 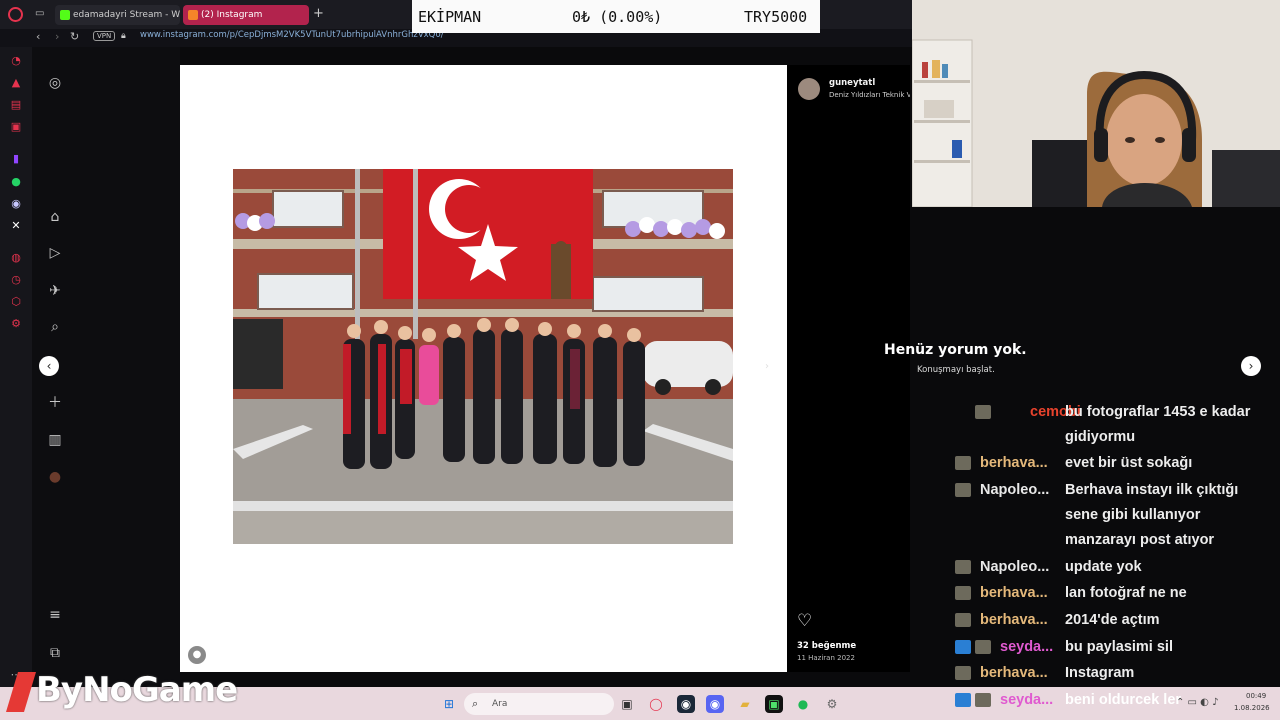 I want to click on chat-text: lan fotoğraf ne ne, so click(x=1126, y=593).